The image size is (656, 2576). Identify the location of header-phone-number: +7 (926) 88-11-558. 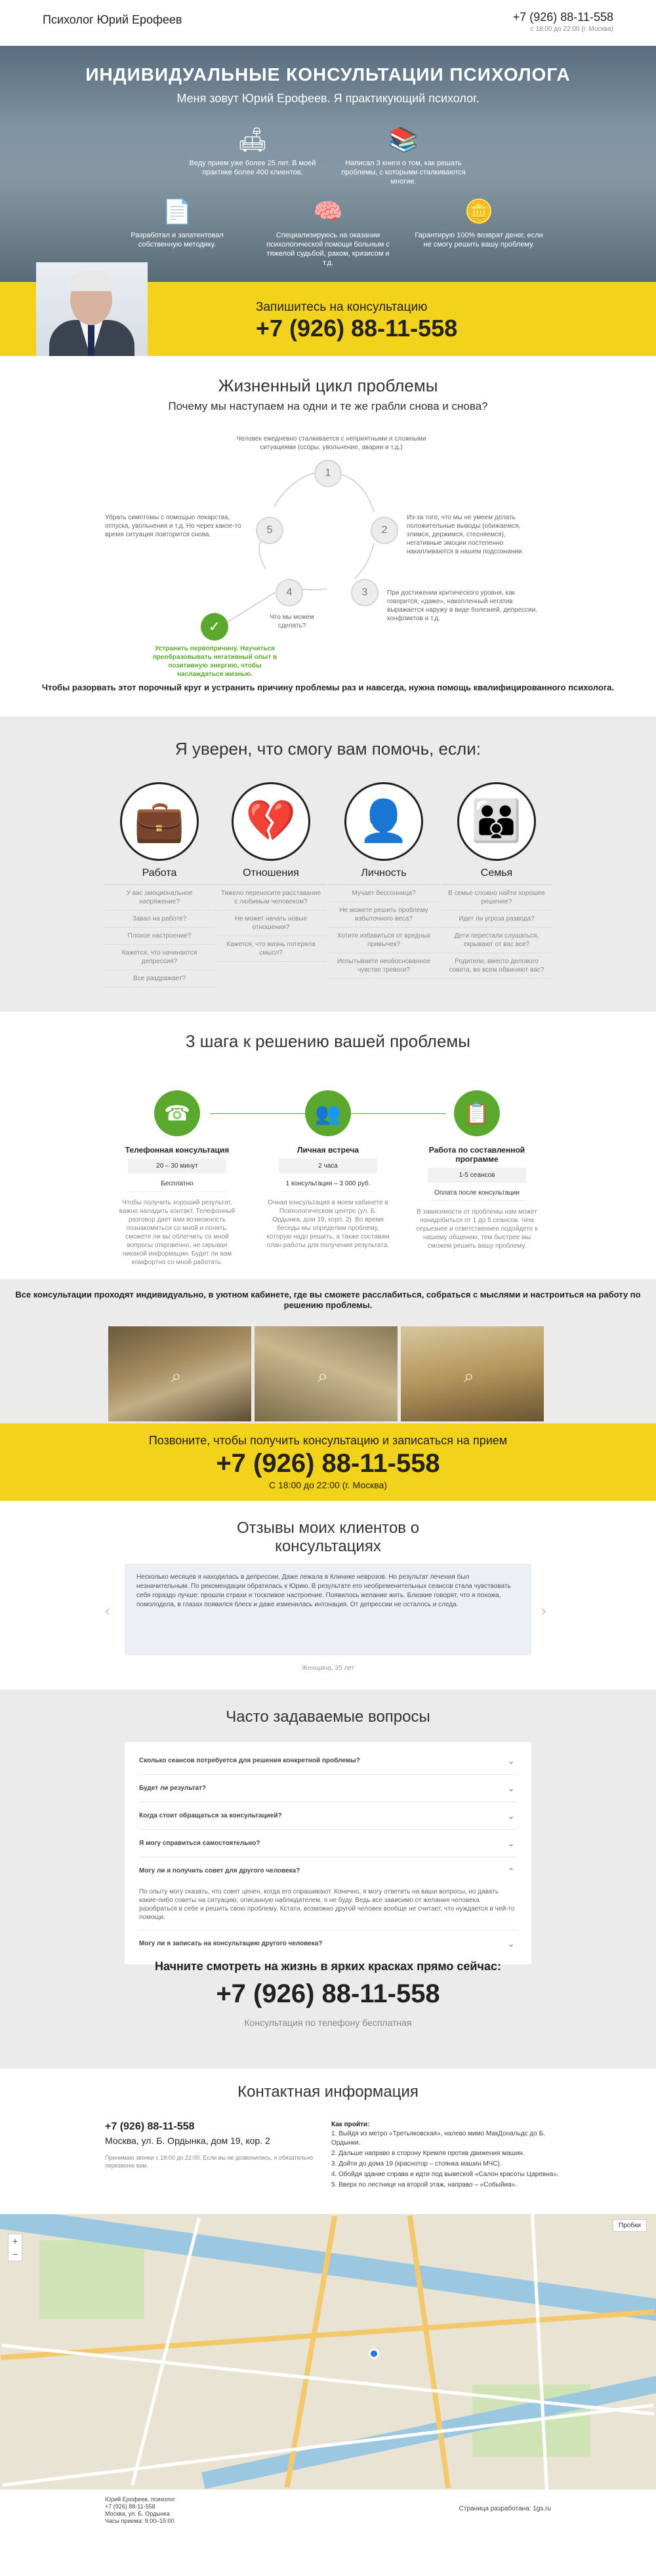
(563, 17).